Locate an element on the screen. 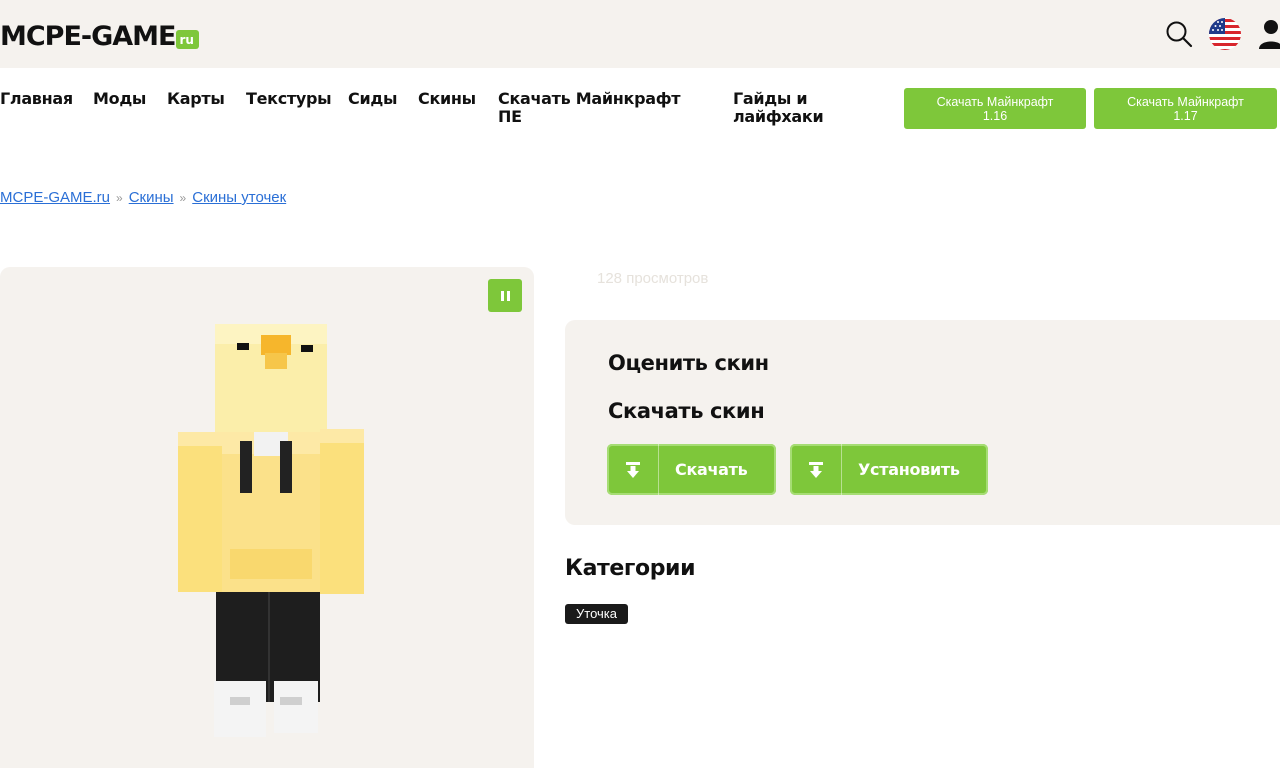 The height and width of the screenshot is (768, 1280). pause-button is located at coordinates (505, 295).